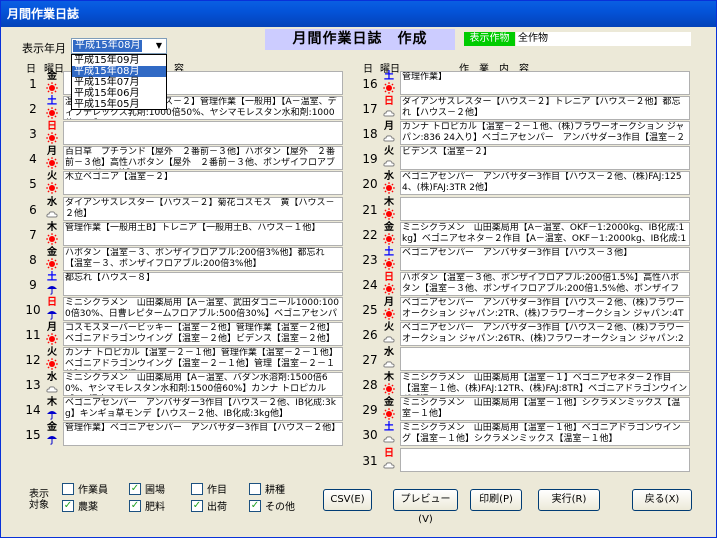 The height and width of the screenshot is (538, 717). Describe the element at coordinates (52, 353) in the screenshot. I see `weekday-label: 火` at that location.